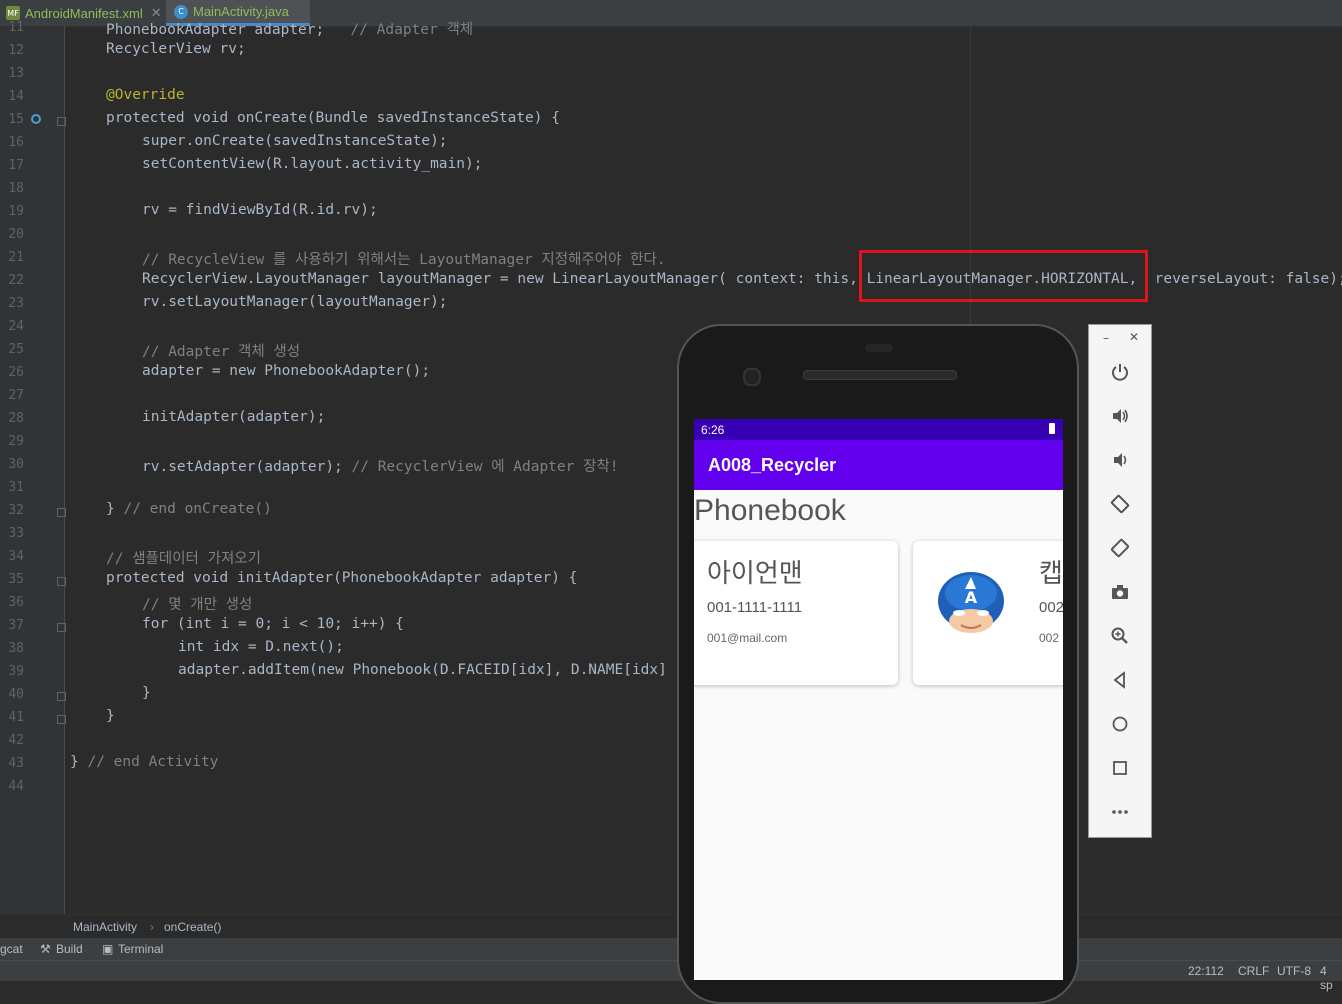 Image resolution: width=1342 pixels, height=1004 pixels. Describe the element at coordinates (16, 165) in the screenshot. I see `line-number: 17` at that location.